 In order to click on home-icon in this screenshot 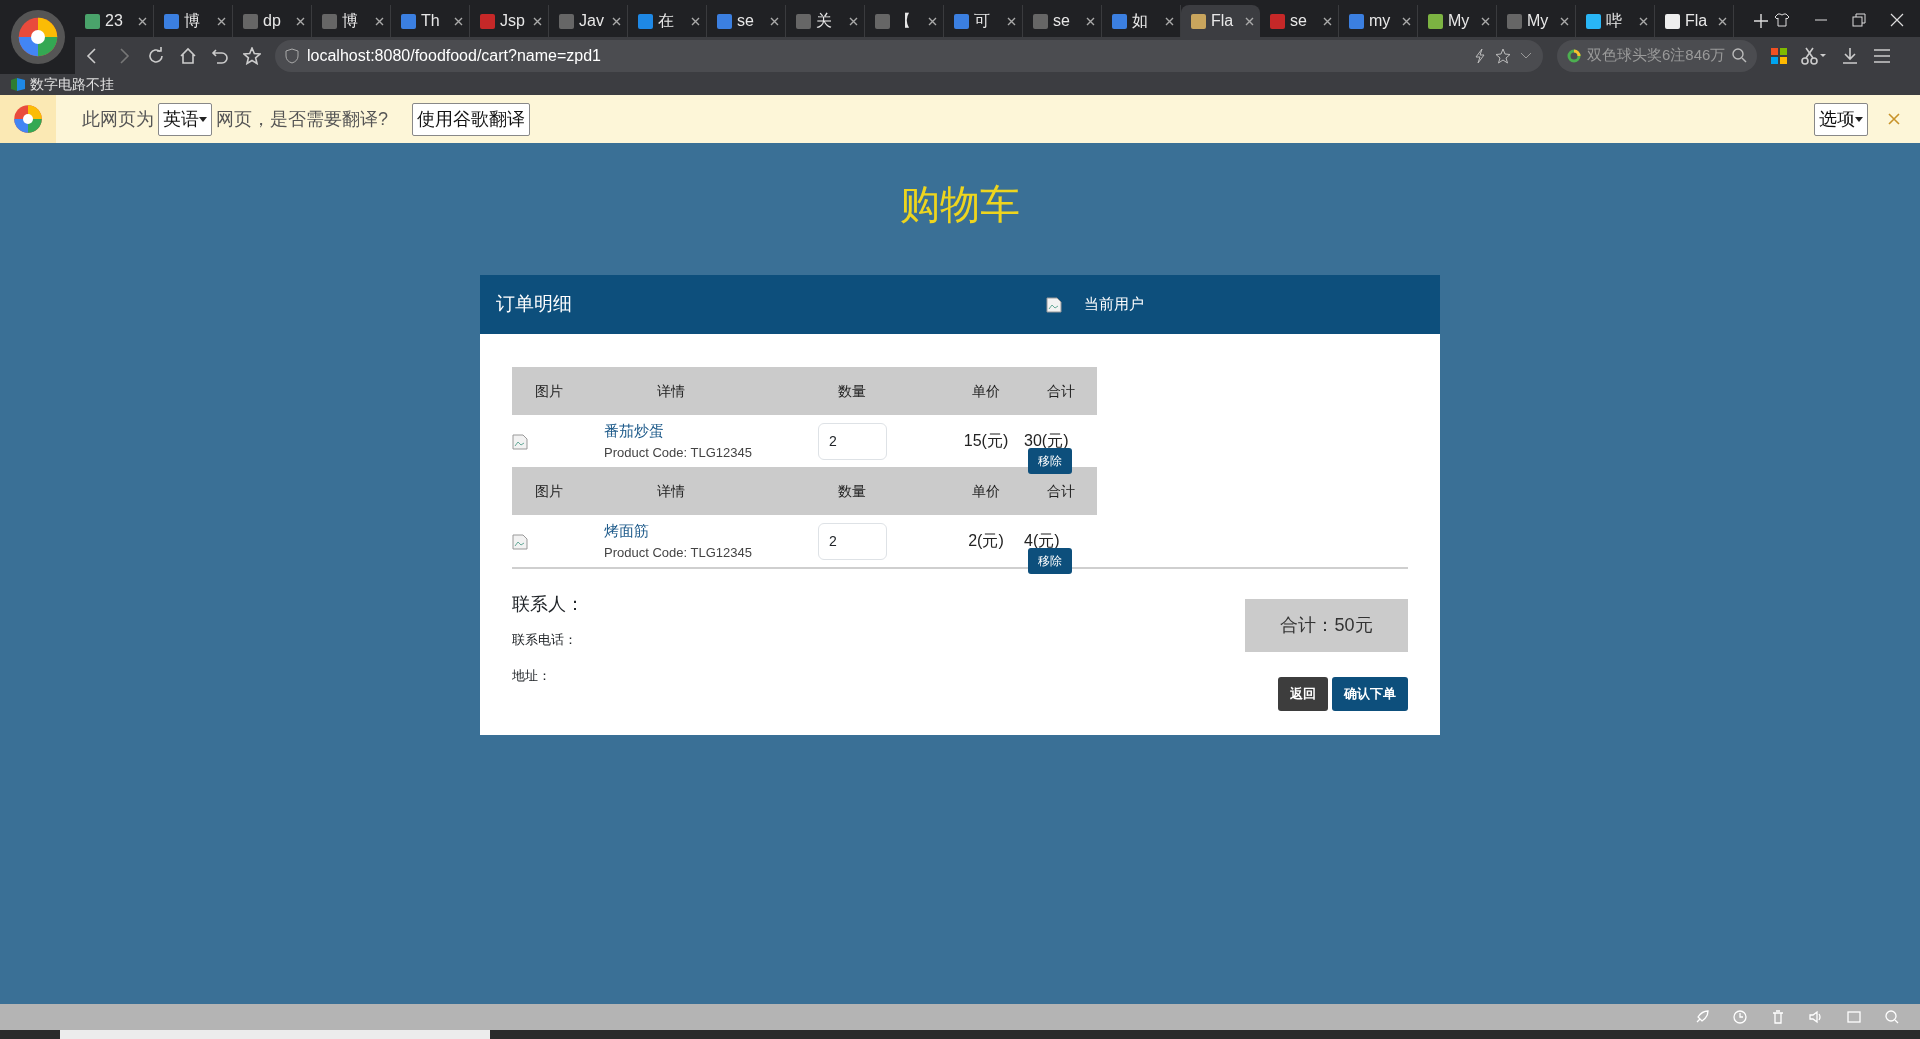, I will do `click(188, 55)`.